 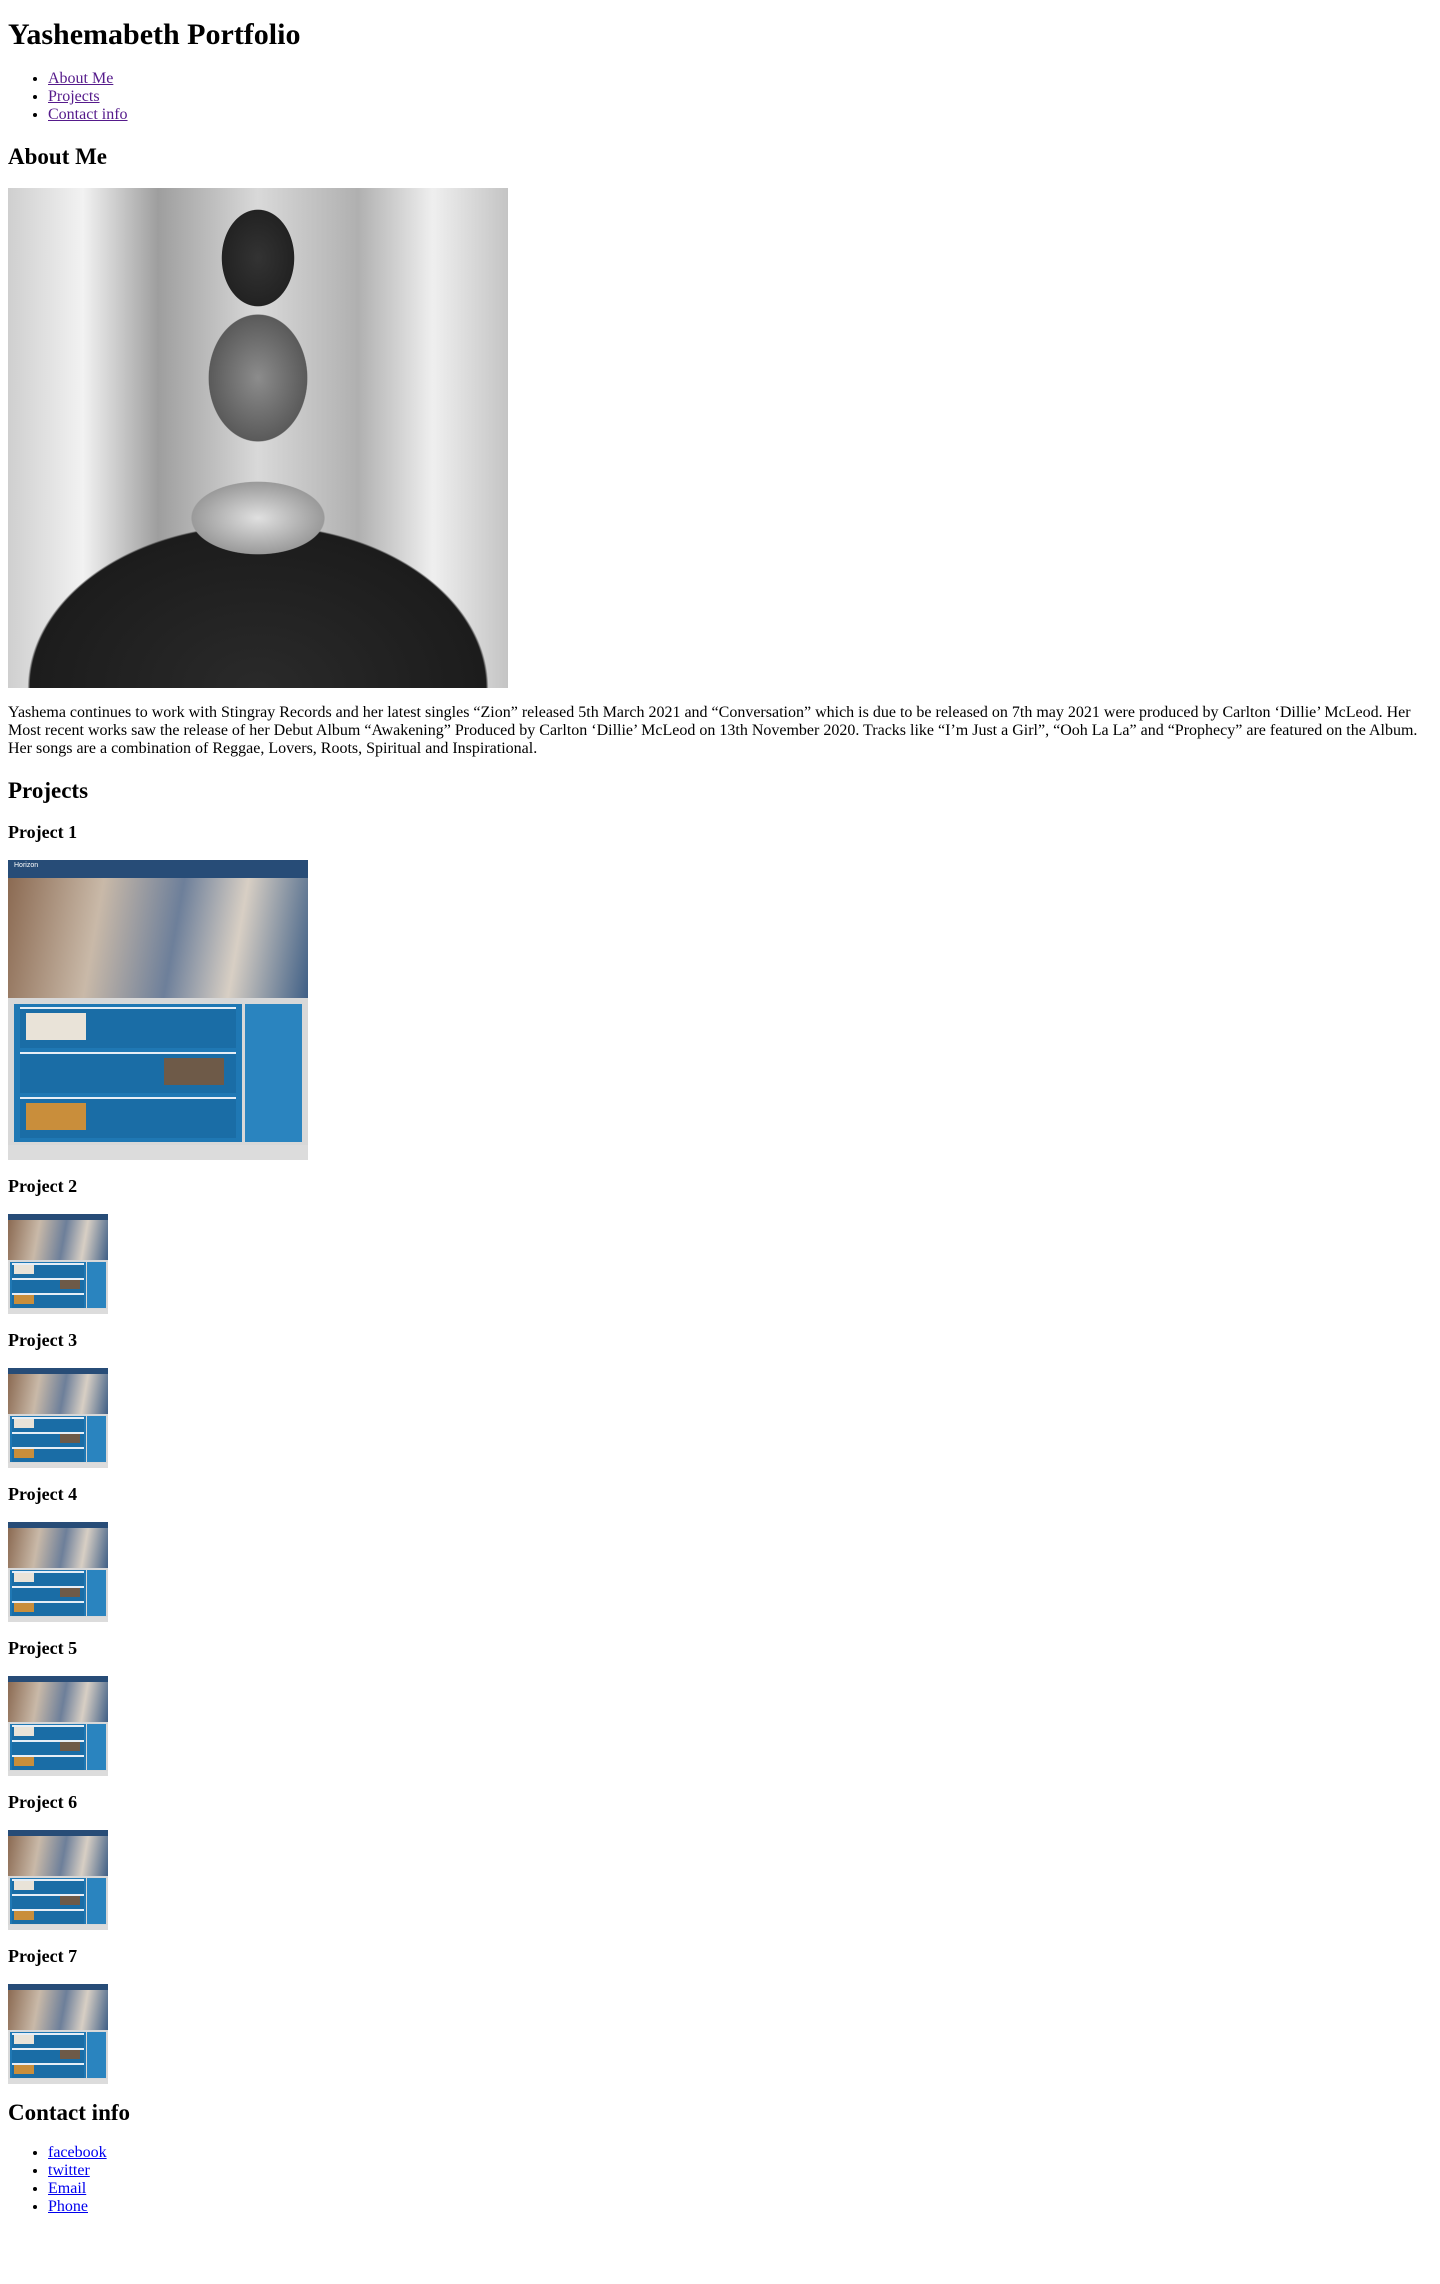 What do you see at coordinates (88, 114) in the screenshot?
I see `nav-link-contact: Contact info` at bounding box center [88, 114].